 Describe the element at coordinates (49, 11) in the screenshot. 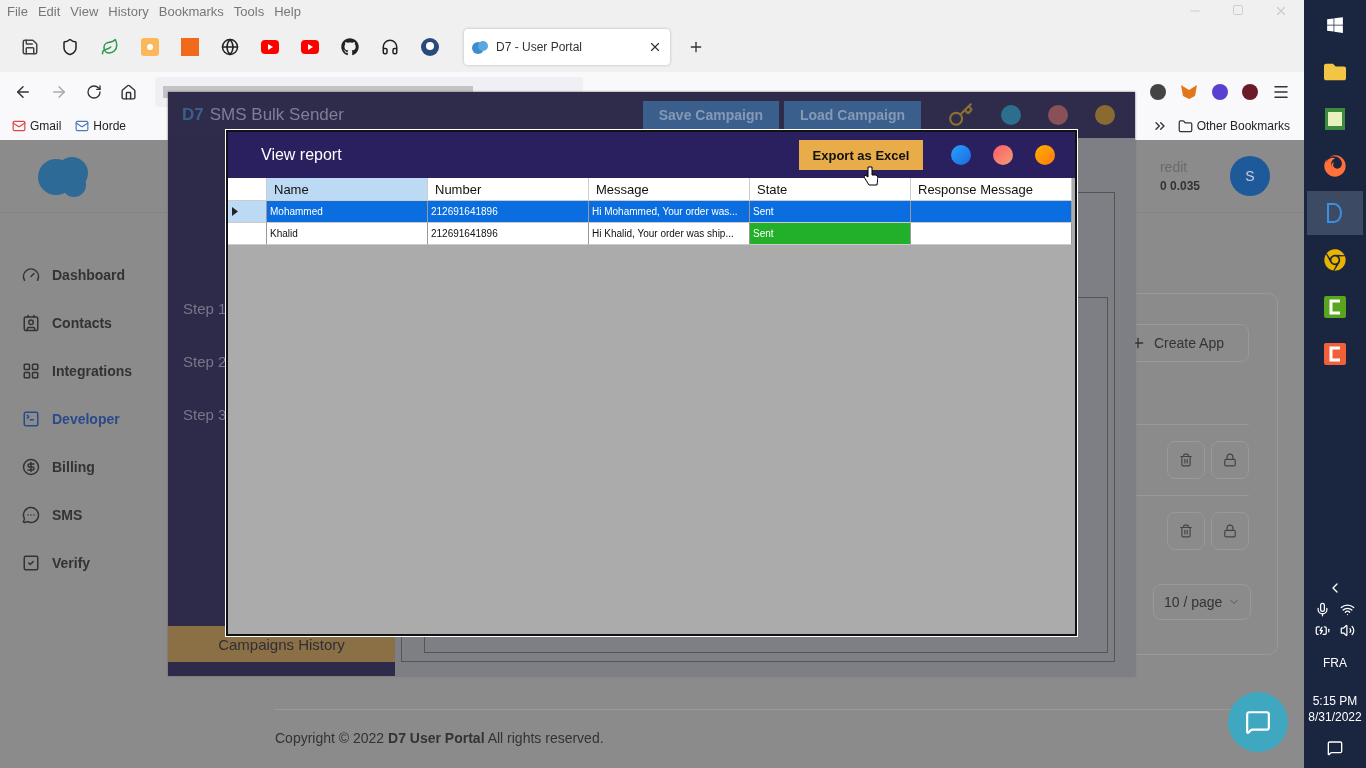

I see `menu-item: Edit` at that location.